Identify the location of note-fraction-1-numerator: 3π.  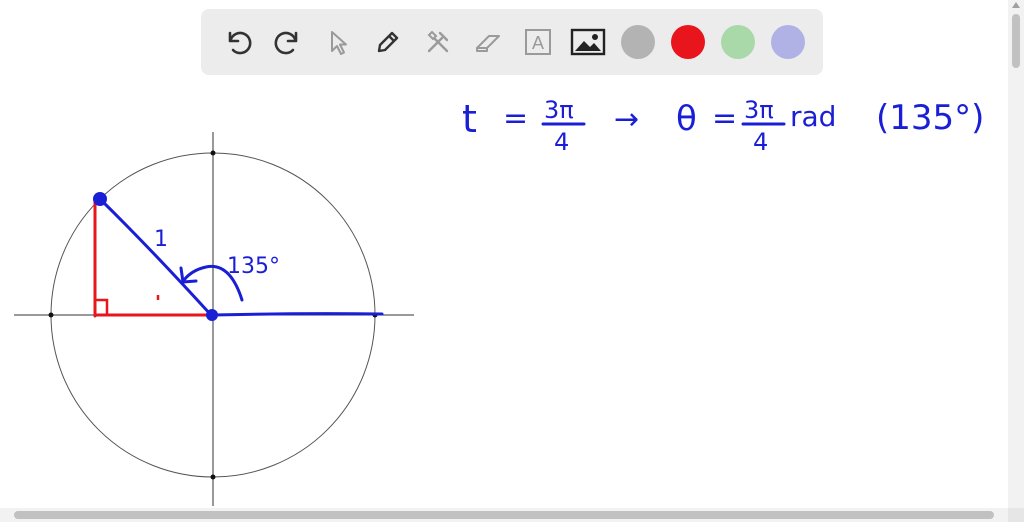
(559, 110).